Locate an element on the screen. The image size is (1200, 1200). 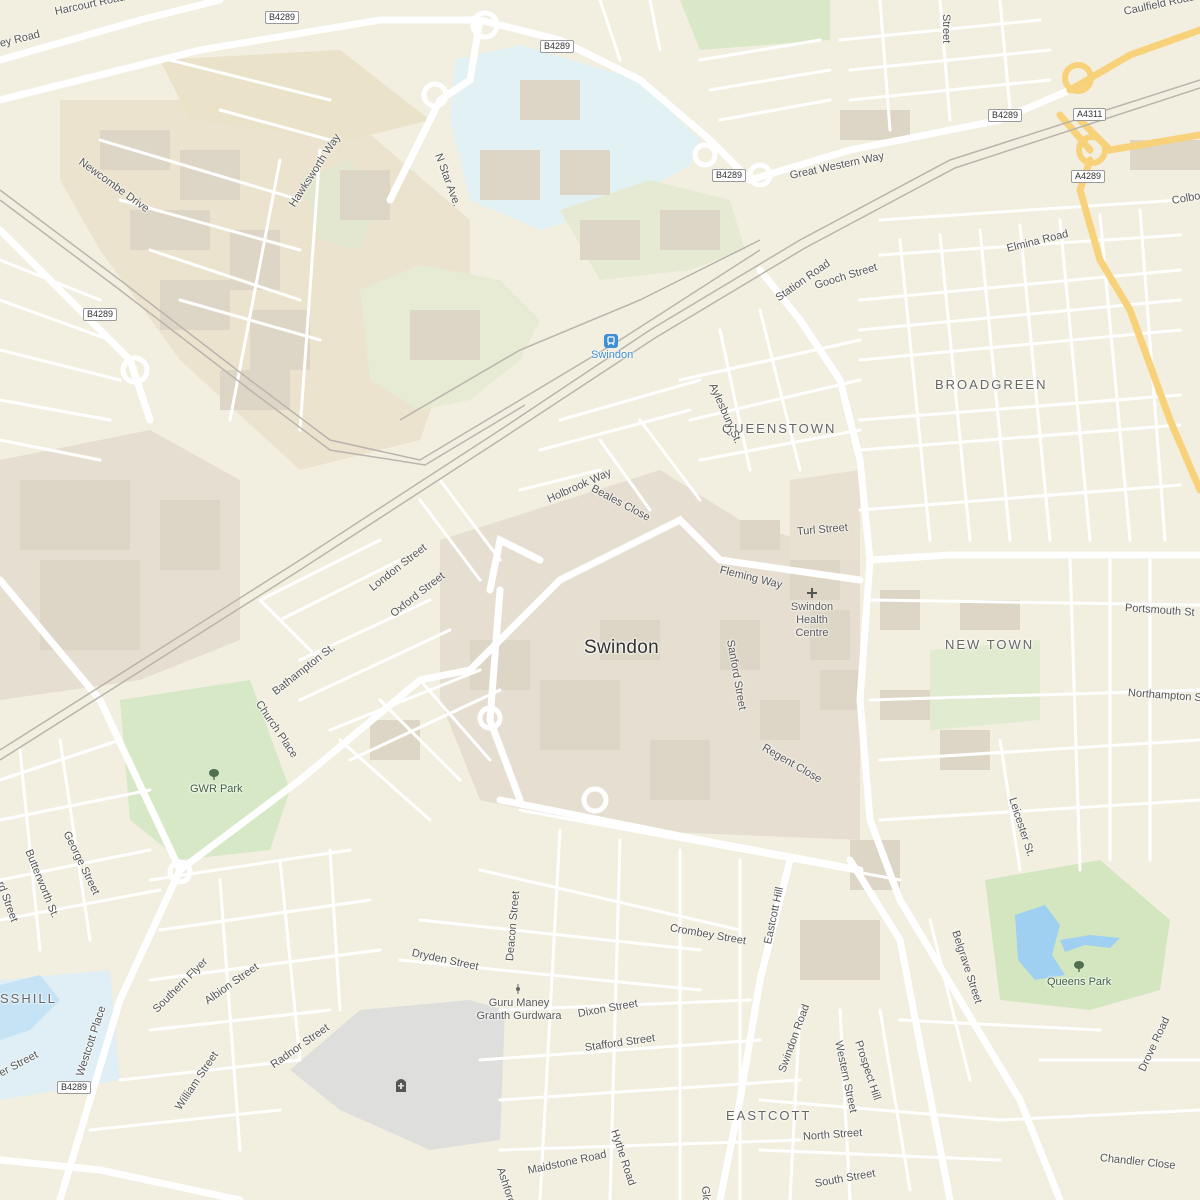
route-shield: A4289 is located at coordinates (1088, 176).